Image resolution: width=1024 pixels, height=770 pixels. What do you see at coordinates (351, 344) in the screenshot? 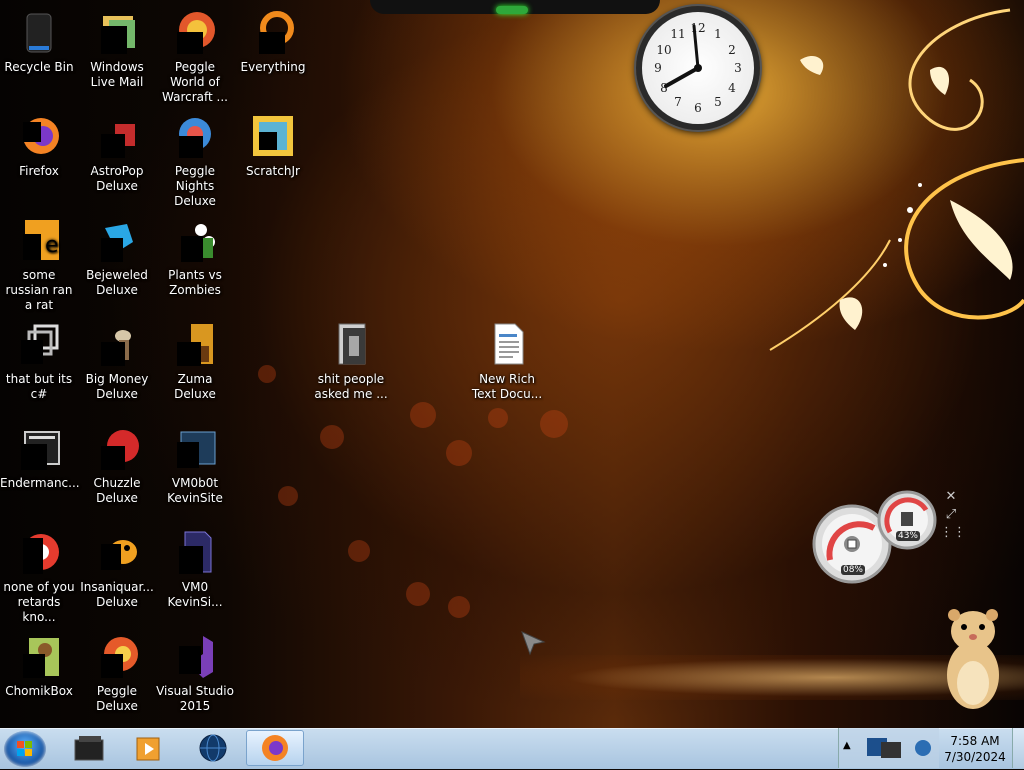
I see `folder-icon` at bounding box center [351, 344].